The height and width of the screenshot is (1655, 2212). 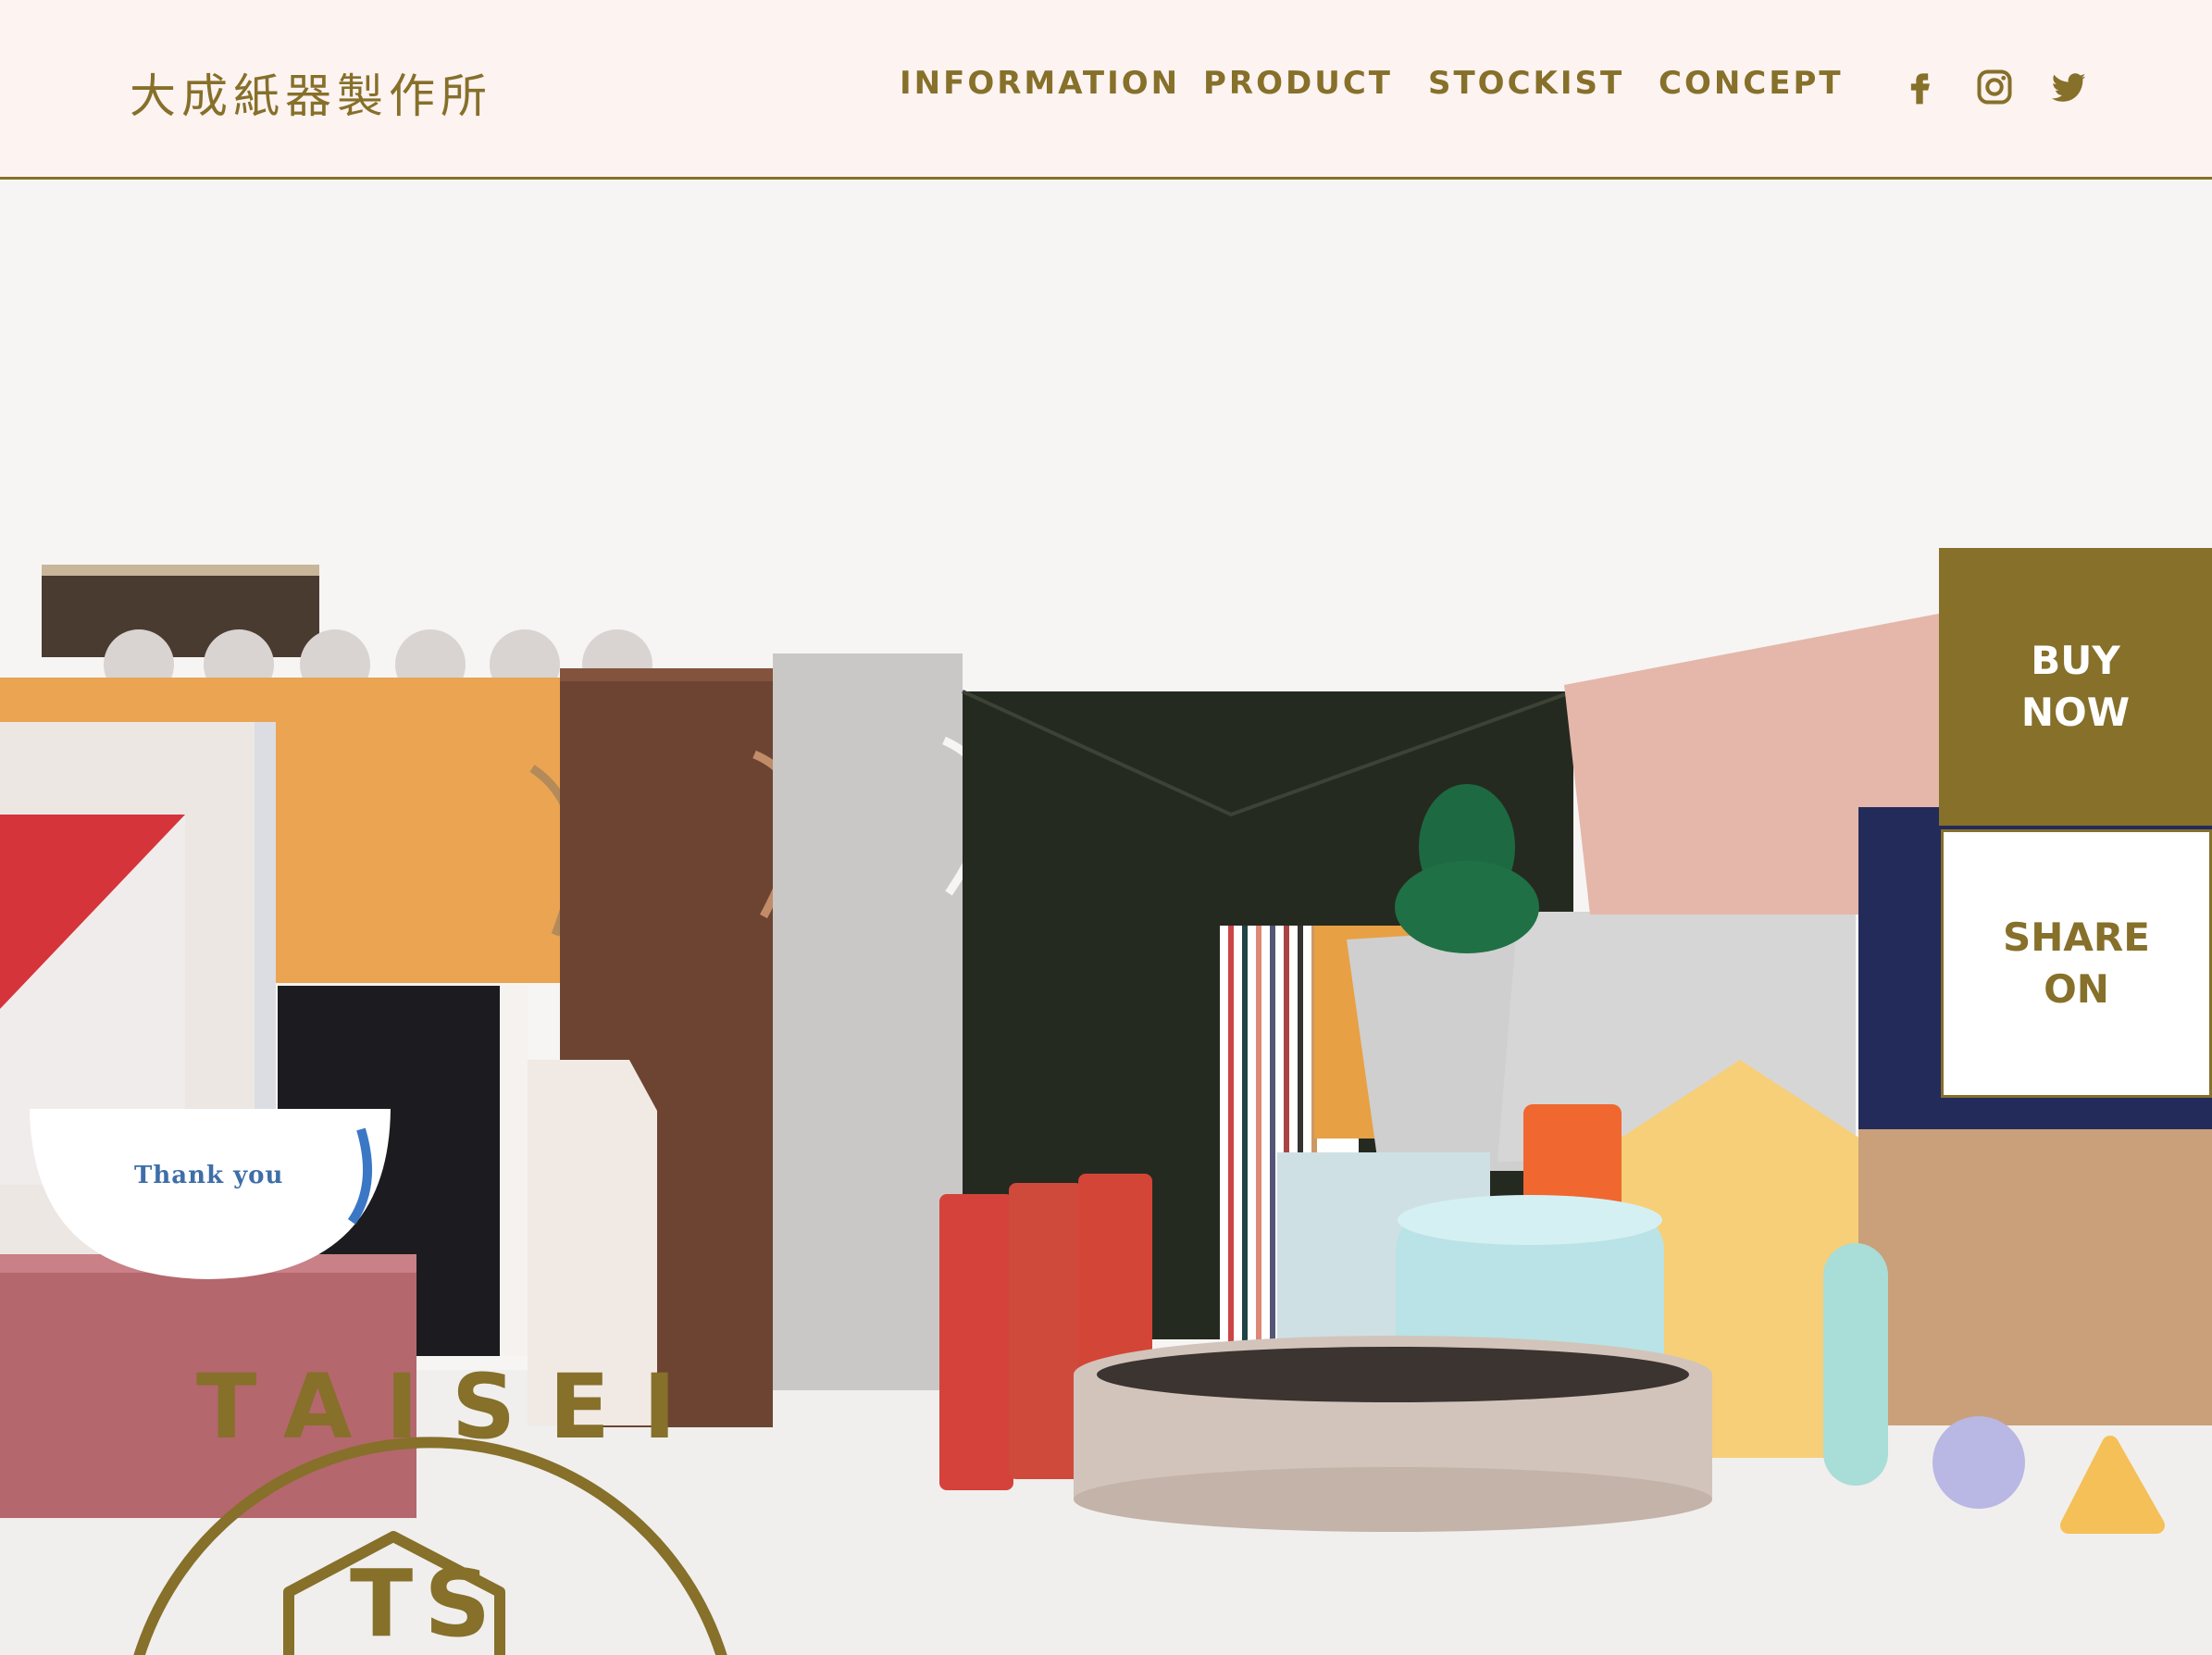 What do you see at coordinates (1751, 83) in the screenshot?
I see `nav-concept: CONCEPT` at bounding box center [1751, 83].